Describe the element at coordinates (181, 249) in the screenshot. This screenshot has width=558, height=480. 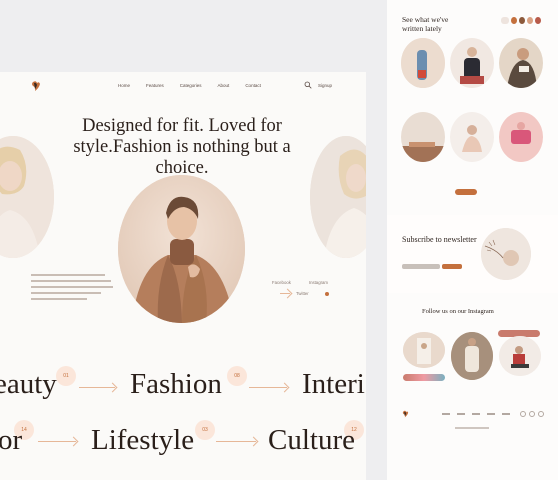
I see `hero-model-photo` at that location.